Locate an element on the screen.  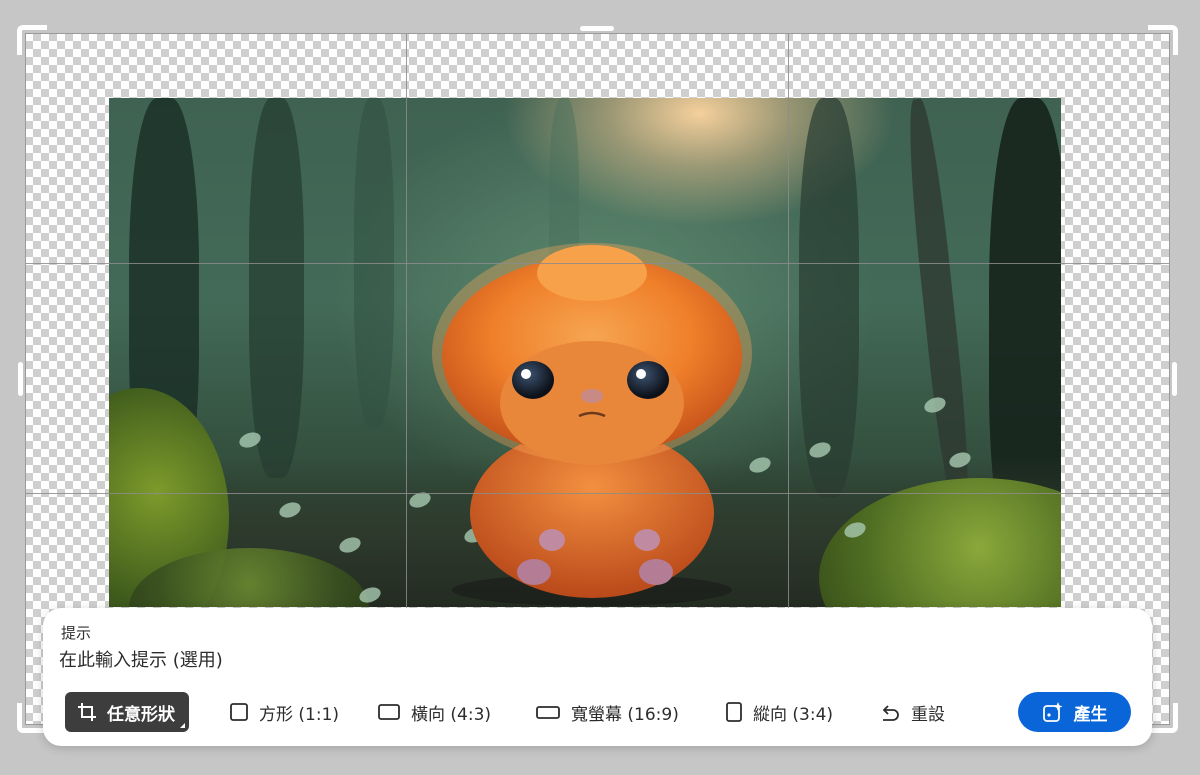
square-button: 方形 (1:1) is located at coordinates (284, 712).